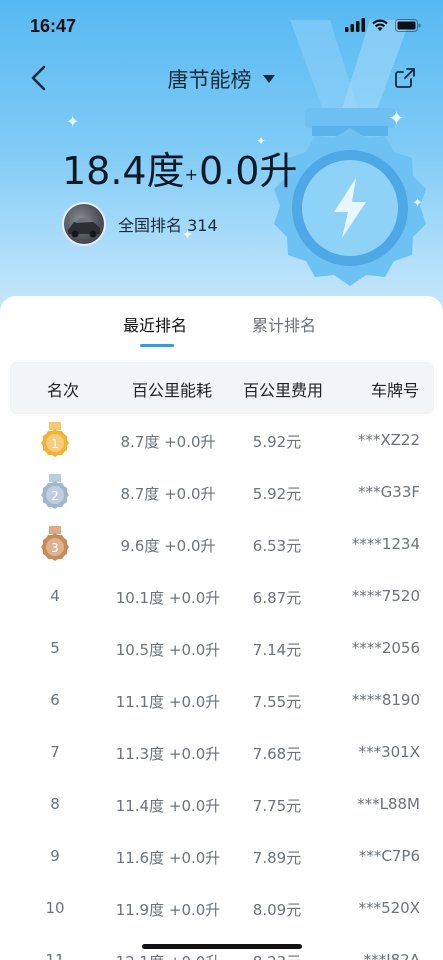 The image size is (443, 960). Describe the element at coordinates (172, 390) in the screenshot. I see `header-energy: 百公里能耗` at that location.